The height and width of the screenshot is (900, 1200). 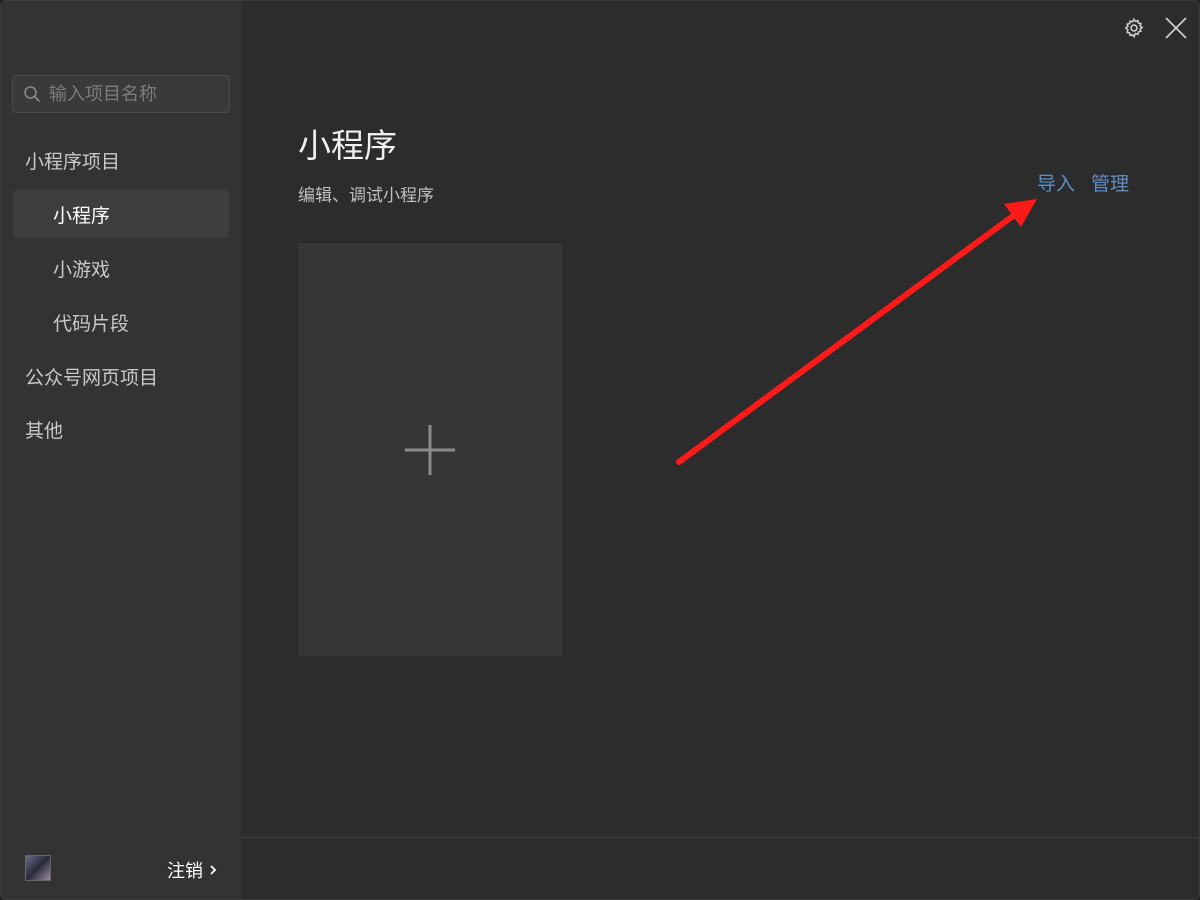 I want to click on avatar, so click(x=38, y=868).